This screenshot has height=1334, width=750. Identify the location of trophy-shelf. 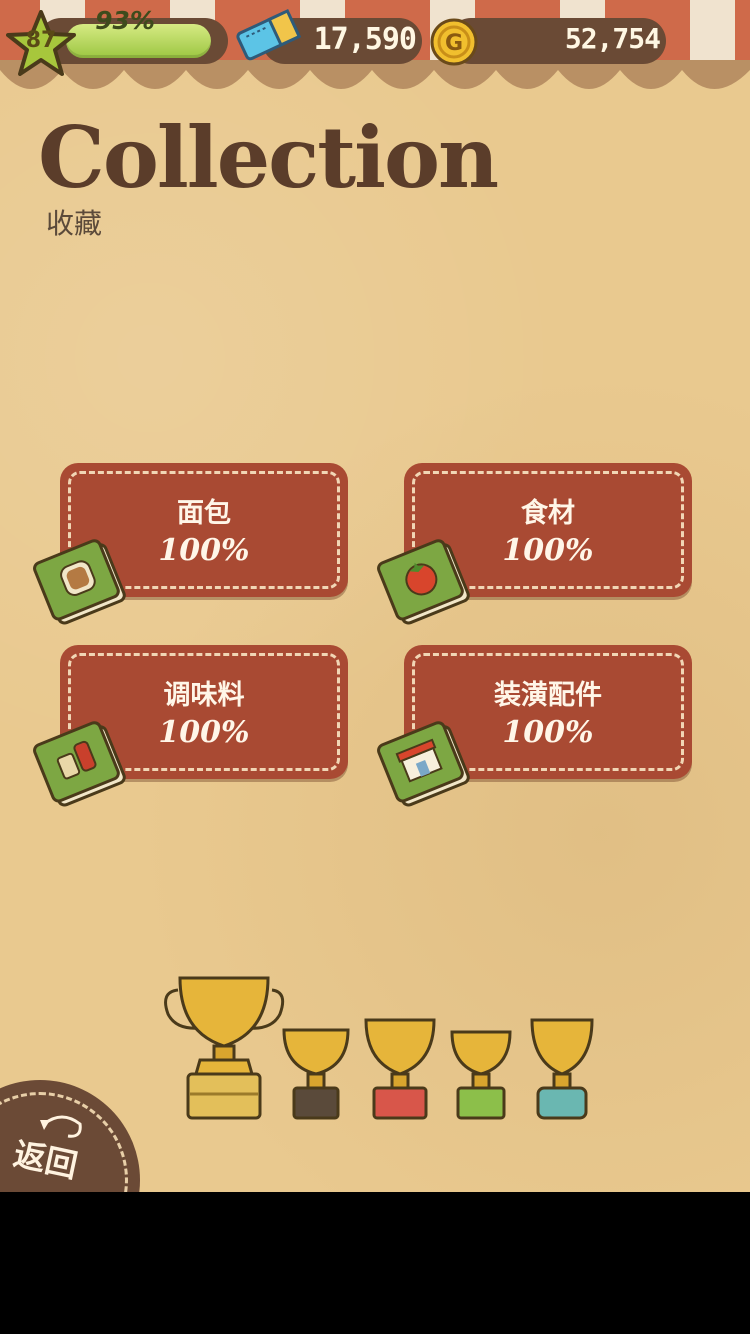
(379, 1048).